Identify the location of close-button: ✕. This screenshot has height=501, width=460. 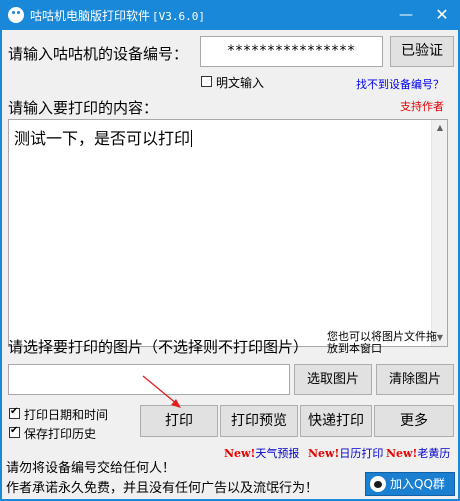
(442, 15).